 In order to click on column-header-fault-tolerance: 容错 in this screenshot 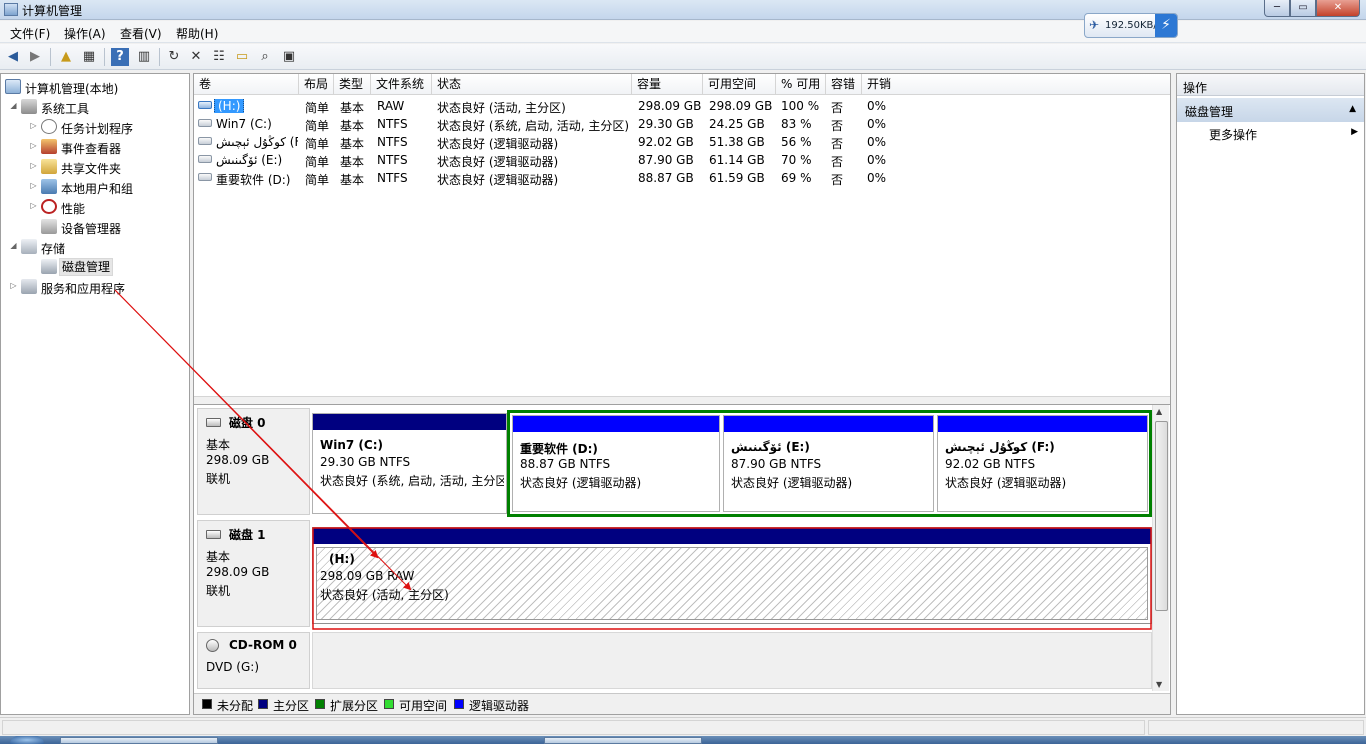, I will do `click(844, 84)`.